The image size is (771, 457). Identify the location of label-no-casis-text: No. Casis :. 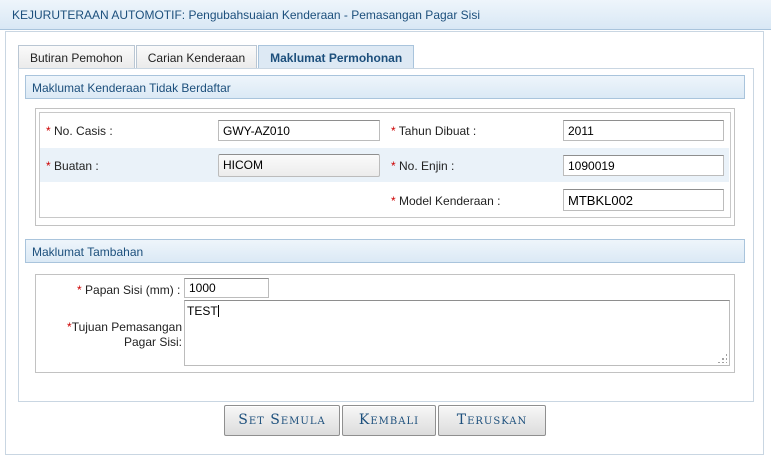
(83, 131).